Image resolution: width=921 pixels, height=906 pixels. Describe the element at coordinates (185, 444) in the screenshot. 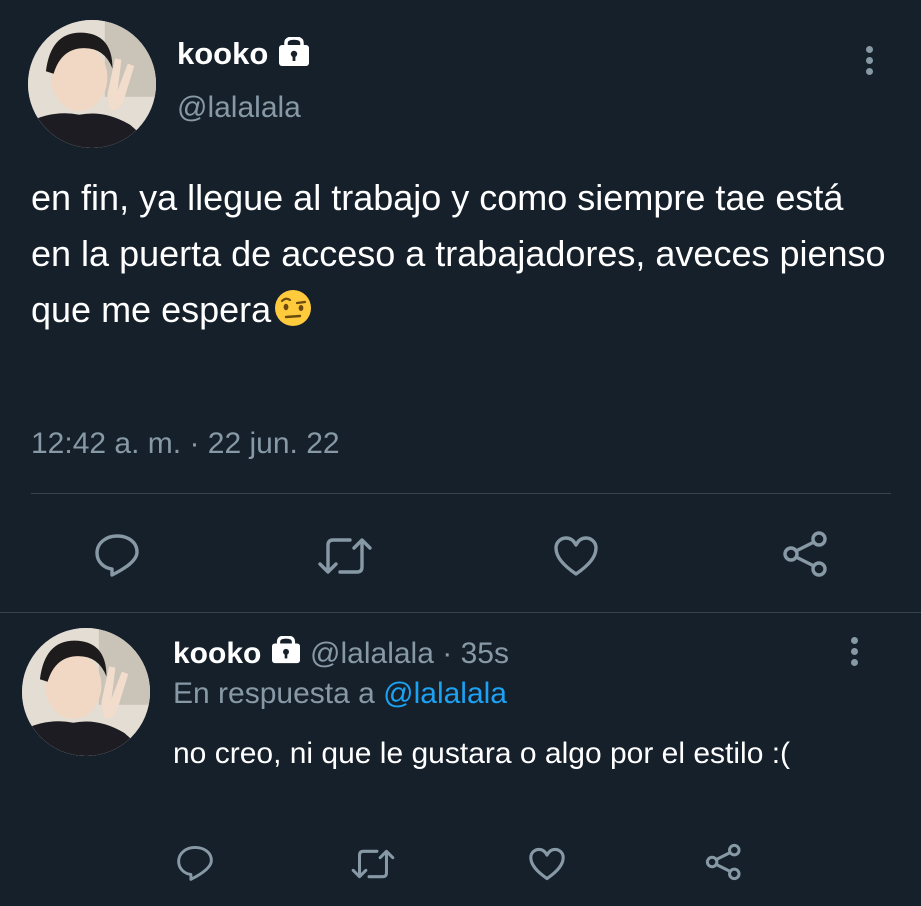

I see `tweet-timestamp: 12:42 a. m. · 22 jun. 22` at that location.